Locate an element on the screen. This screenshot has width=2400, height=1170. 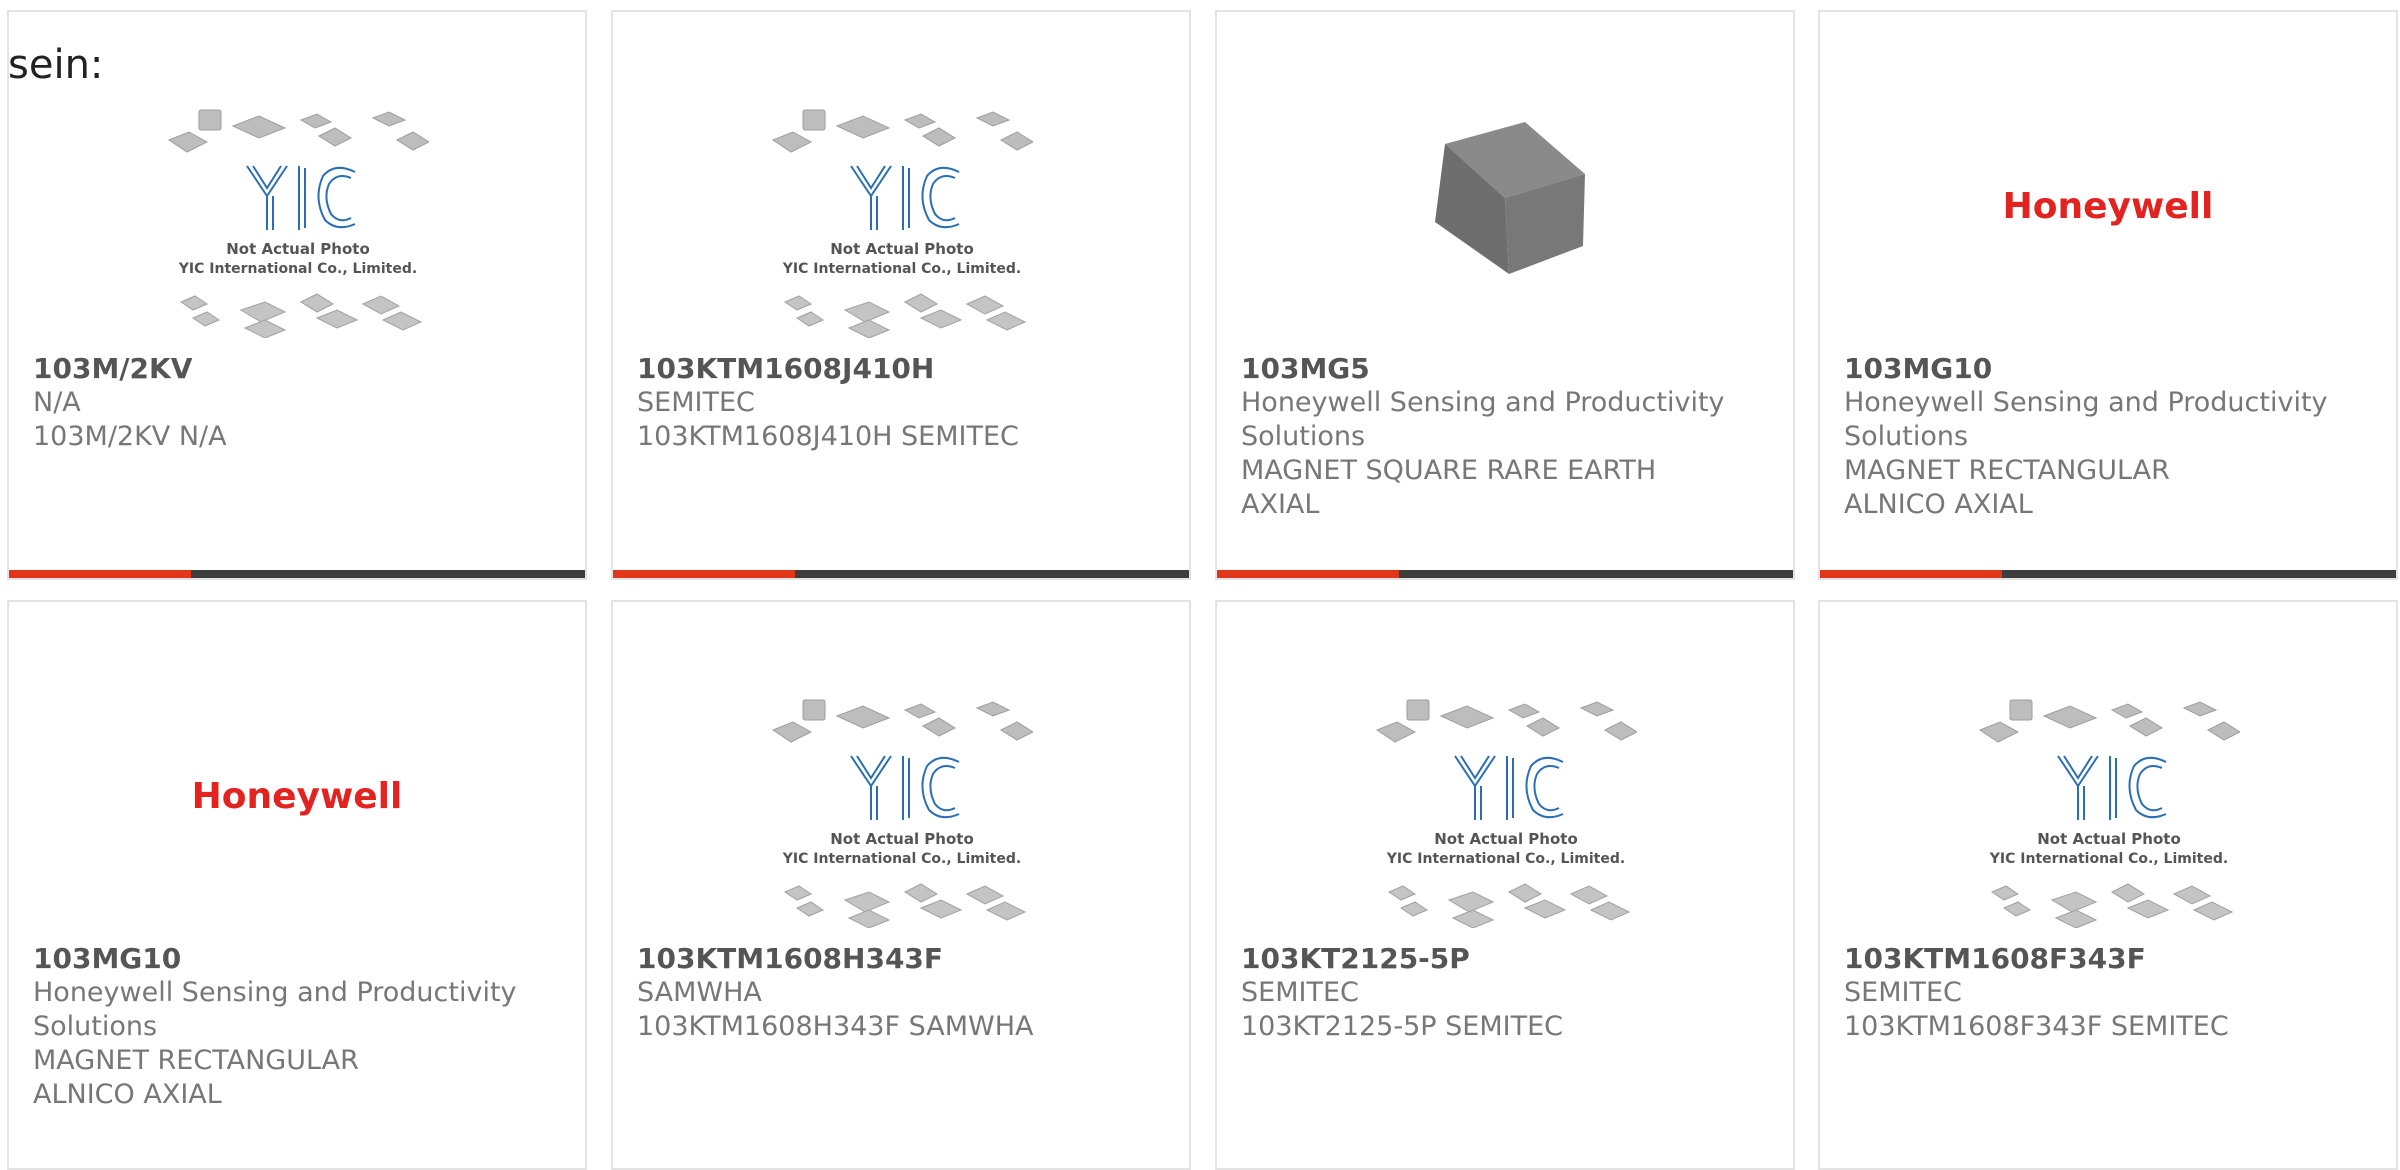
product-description: 103KTM1608H343F SAMWHA is located at coordinates (835, 1026).